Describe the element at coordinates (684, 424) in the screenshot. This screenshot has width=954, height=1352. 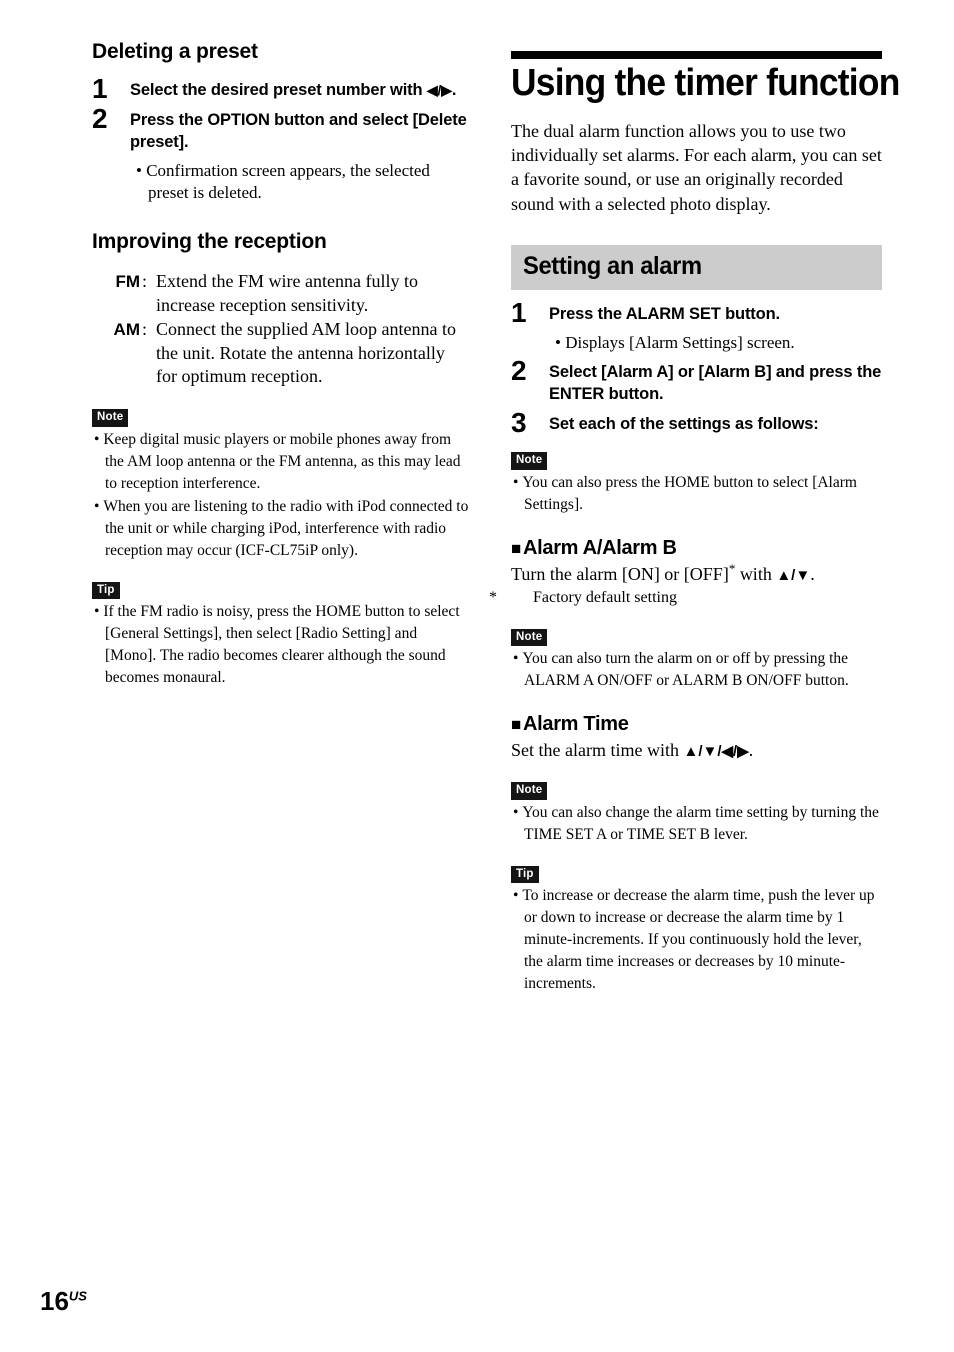
I see `step-text: Set each of the settings as follows:` at that location.